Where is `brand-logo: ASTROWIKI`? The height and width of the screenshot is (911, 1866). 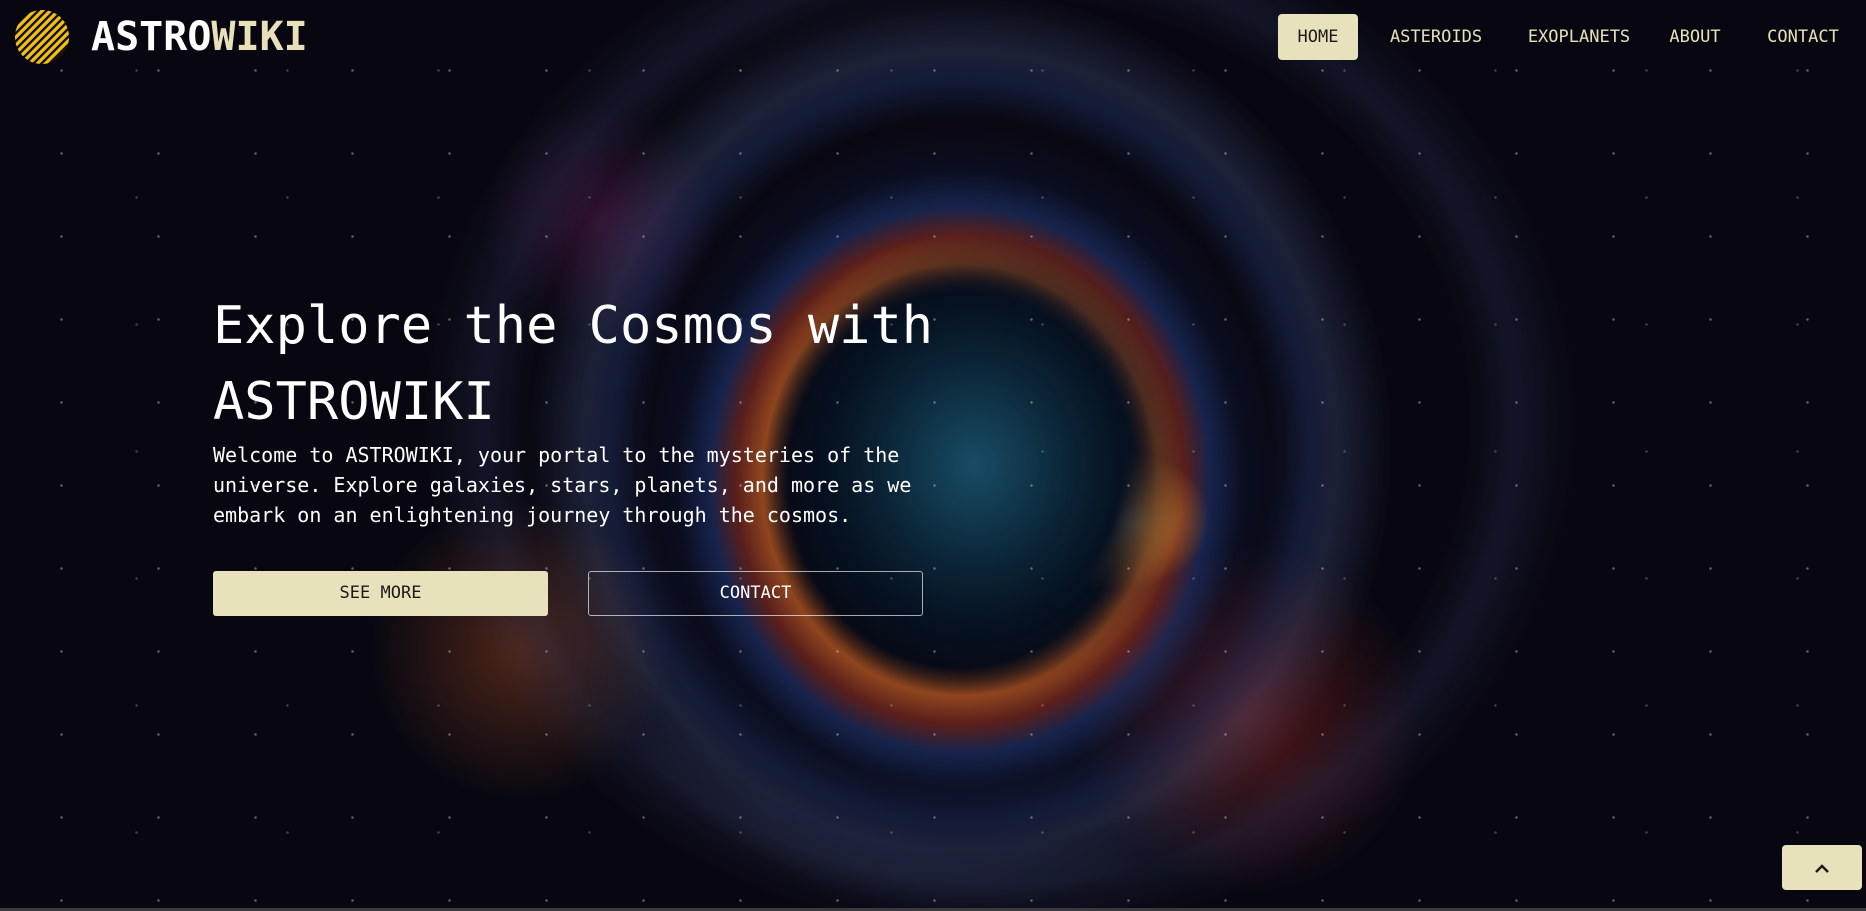 brand-logo: ASTROWIKI is located at coordinates (160, 37).